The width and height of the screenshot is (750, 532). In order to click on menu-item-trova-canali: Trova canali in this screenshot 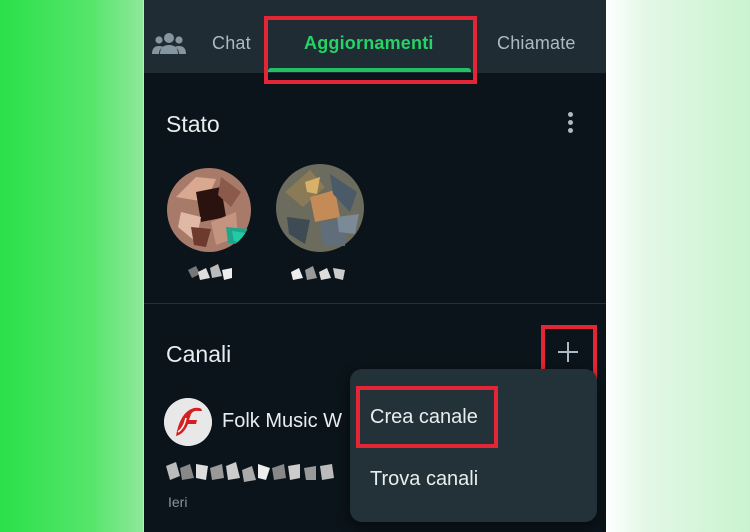, I will do `click(424, 479)`.